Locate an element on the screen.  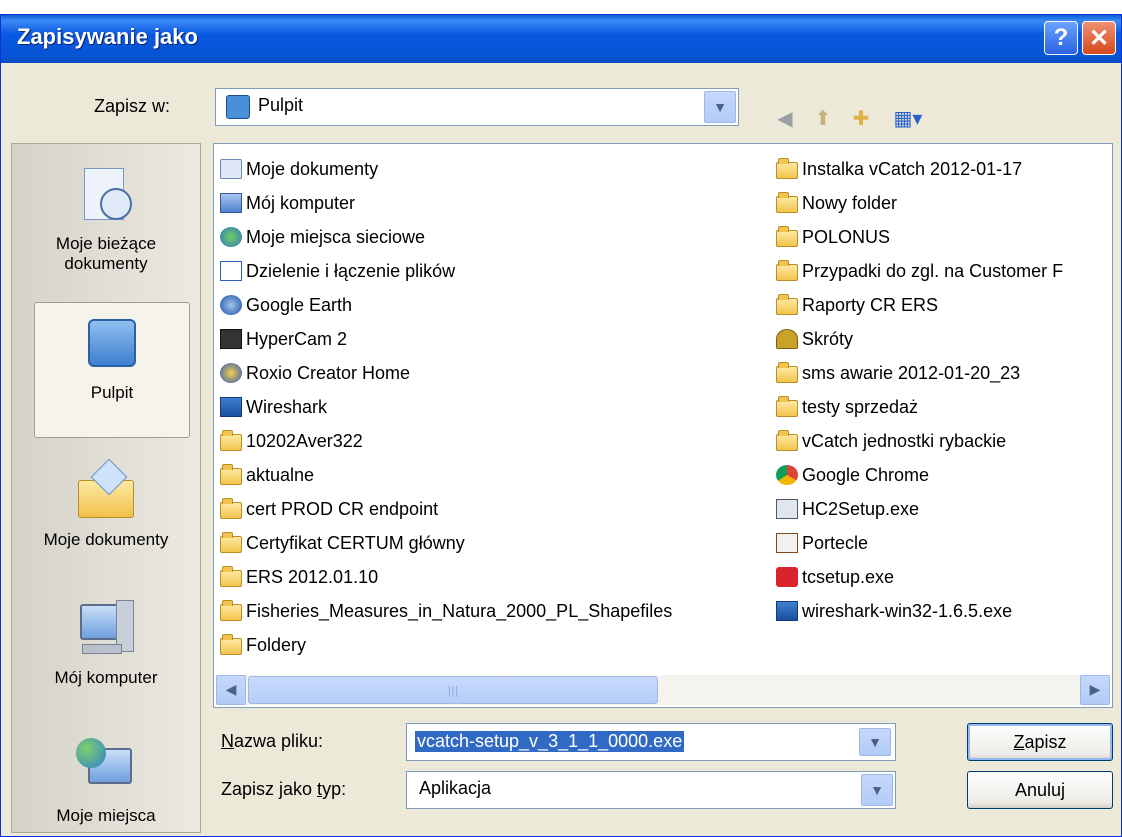
scroll-left-icon: ◀ is located at coordinates (231, 690).